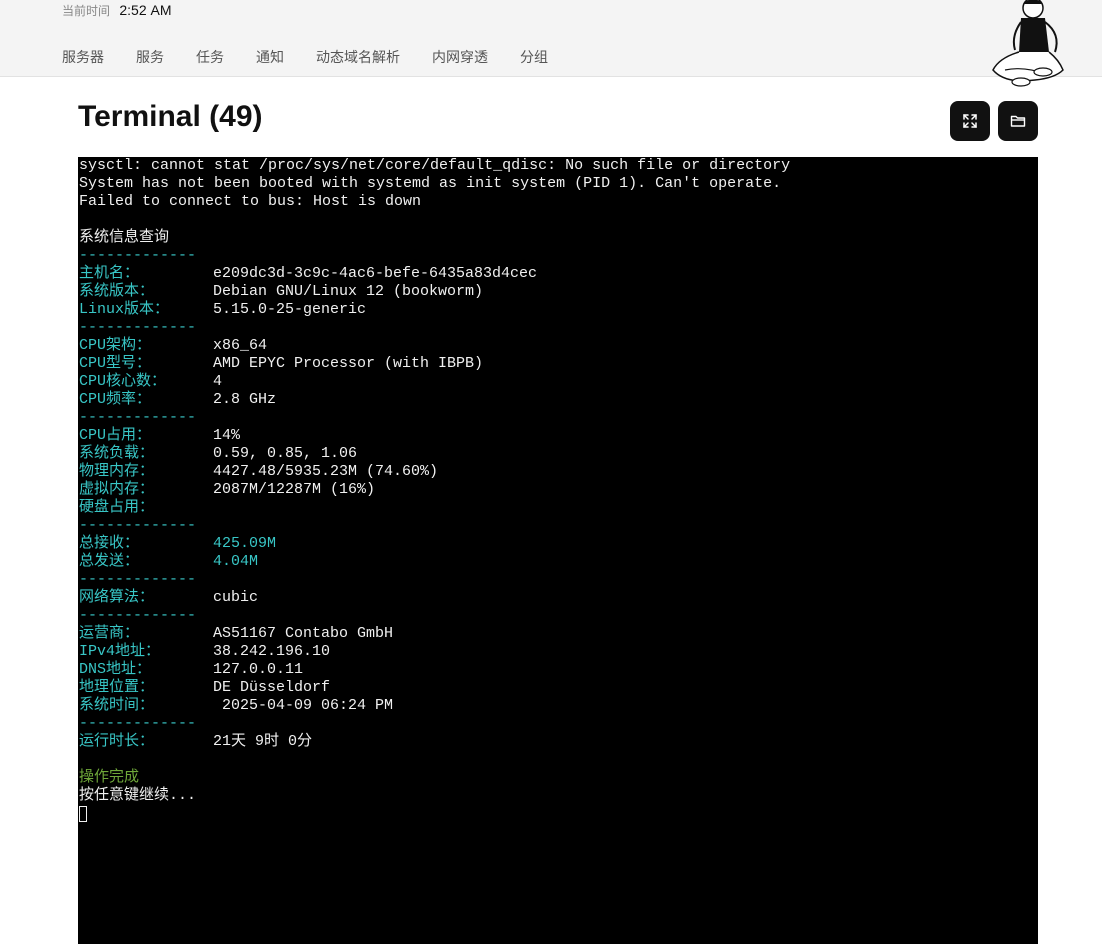 This screenshot has width=1102, height=944. I want to click on info-row-tx: 总发送： 4.04M, so click(558, 562).